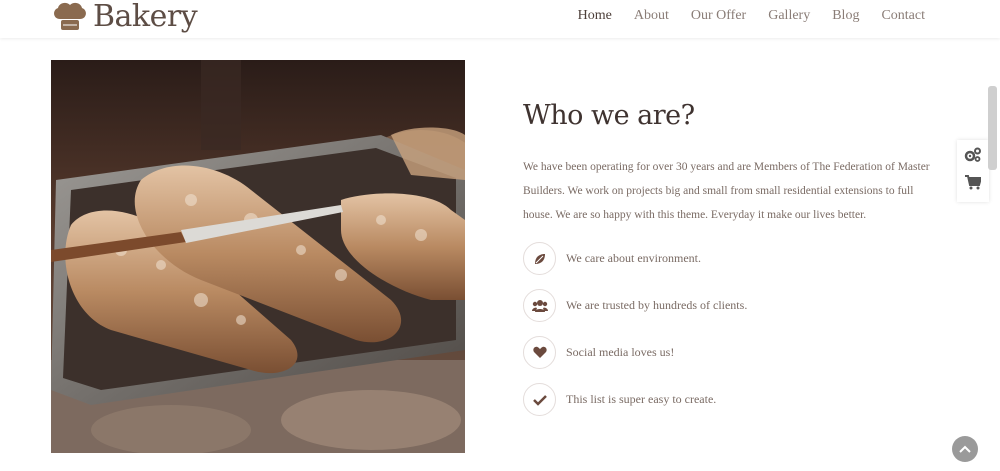  What do you see at coordinates (973, 171) in the screenshot?
I see `side-toolbar` at bounding box center [973, 171].